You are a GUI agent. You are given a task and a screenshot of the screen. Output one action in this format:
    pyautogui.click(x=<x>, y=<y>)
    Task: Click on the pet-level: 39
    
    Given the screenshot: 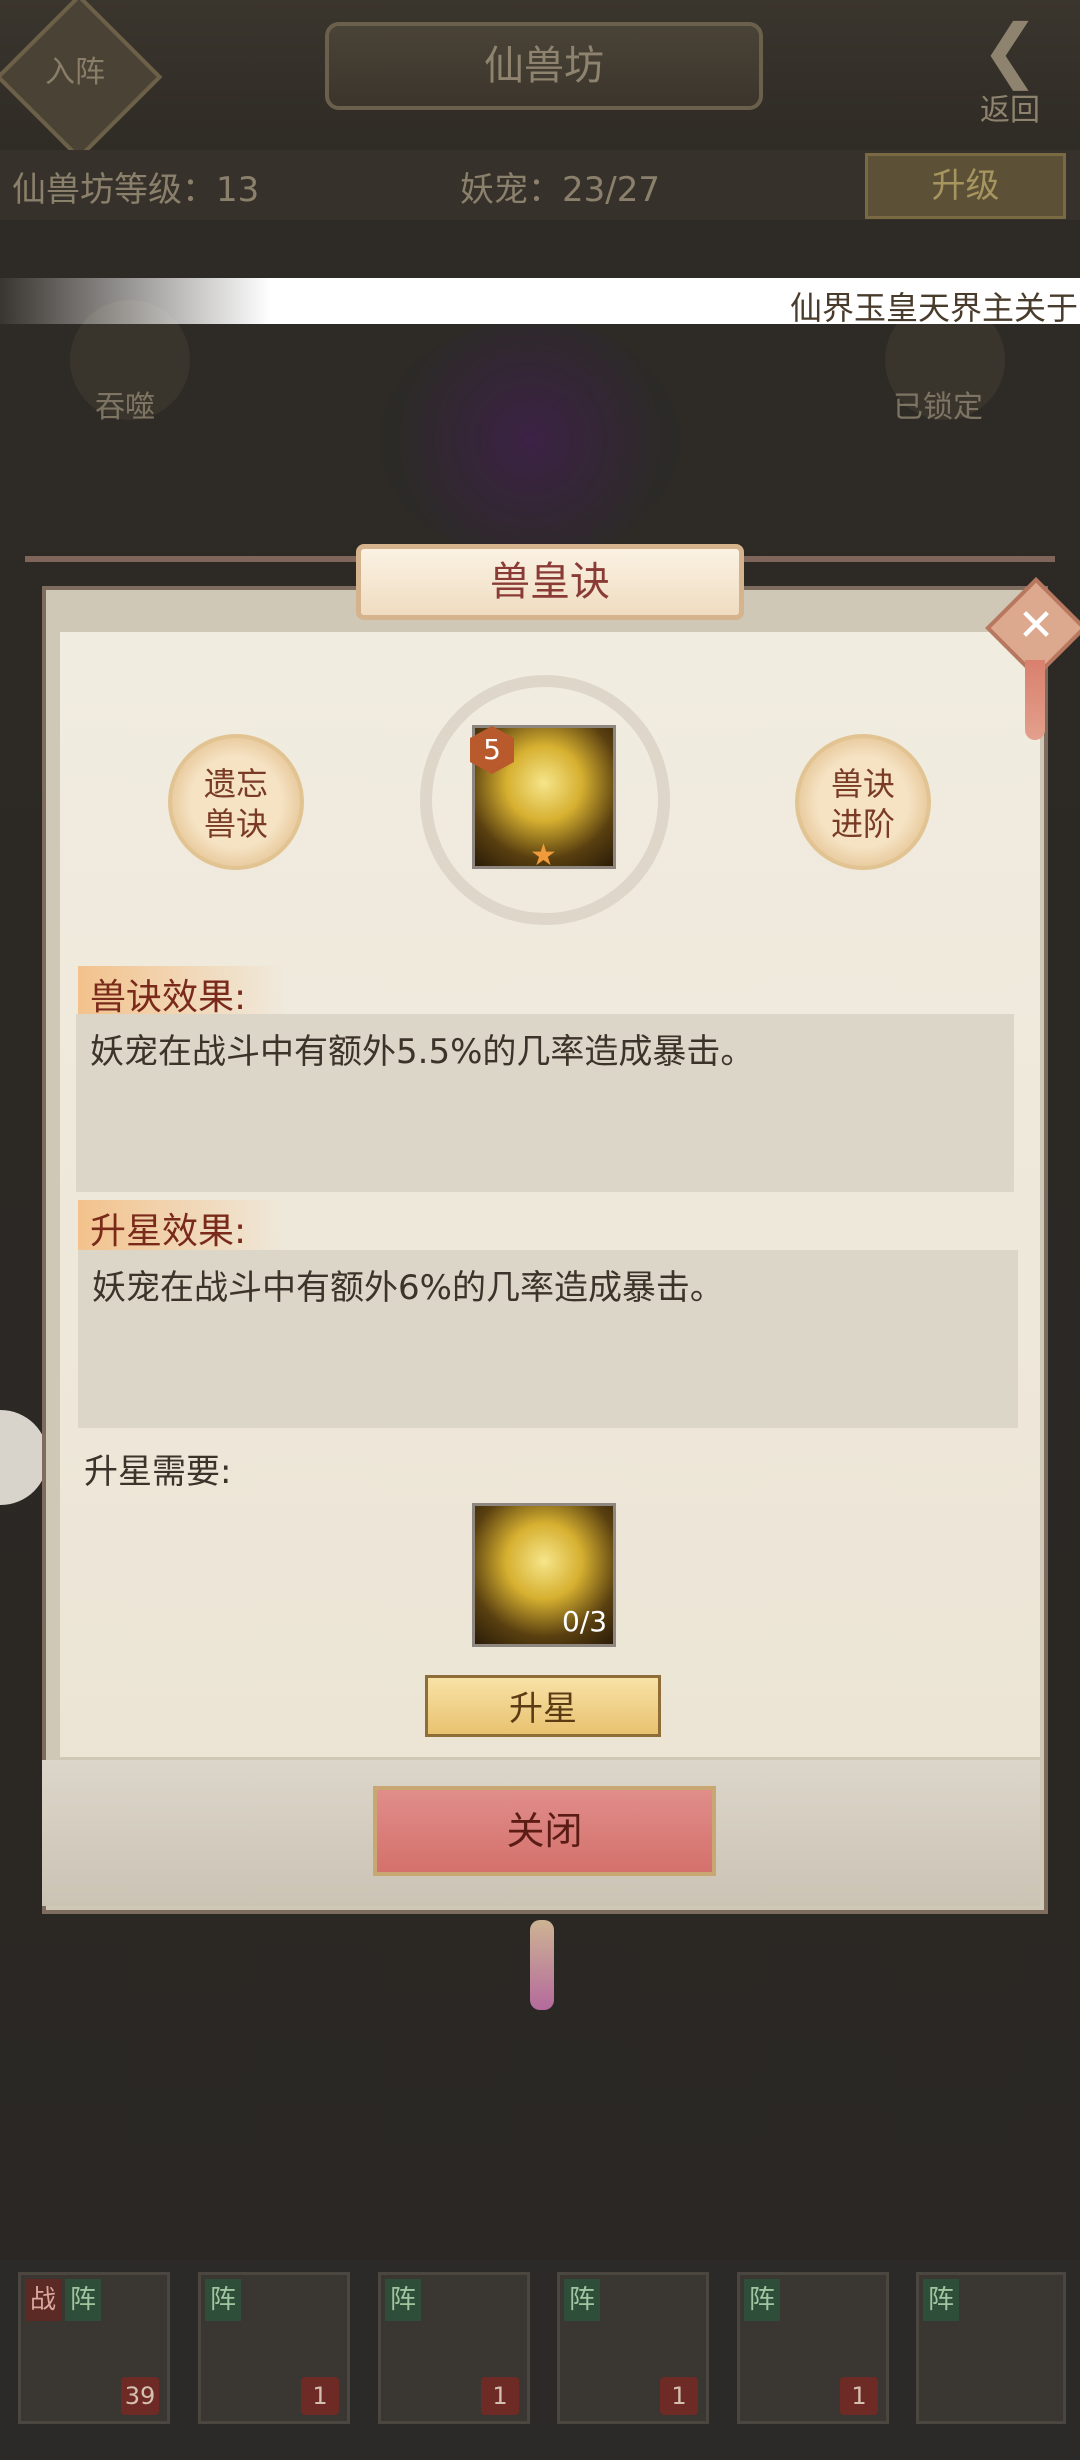 What is the action you would take?
    pyautogui.click(x=140, y=2396)
    